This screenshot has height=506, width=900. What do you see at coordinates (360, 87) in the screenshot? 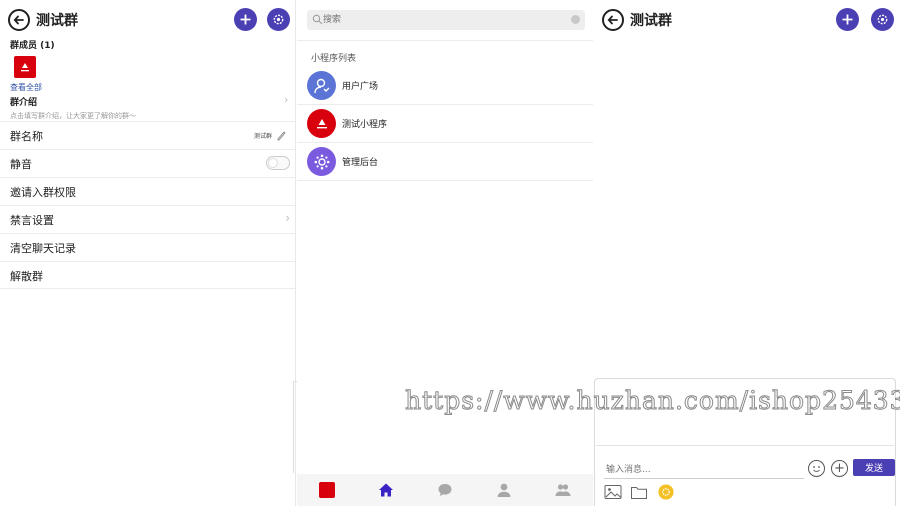
I see `app-name: 用户广场` at bounding box center [360, 87].